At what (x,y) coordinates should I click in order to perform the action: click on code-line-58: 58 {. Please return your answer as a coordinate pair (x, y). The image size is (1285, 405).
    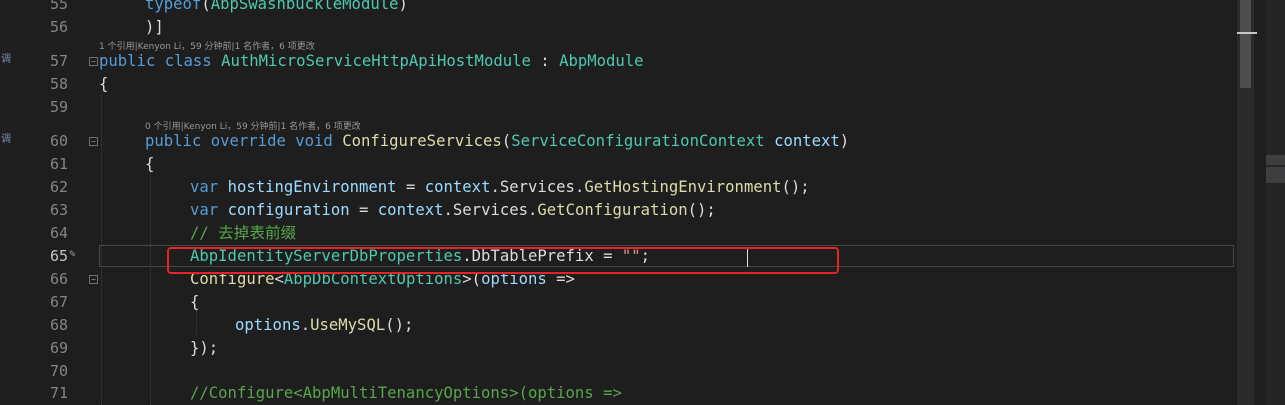
    Looking at the image, I should click on (618, 84).